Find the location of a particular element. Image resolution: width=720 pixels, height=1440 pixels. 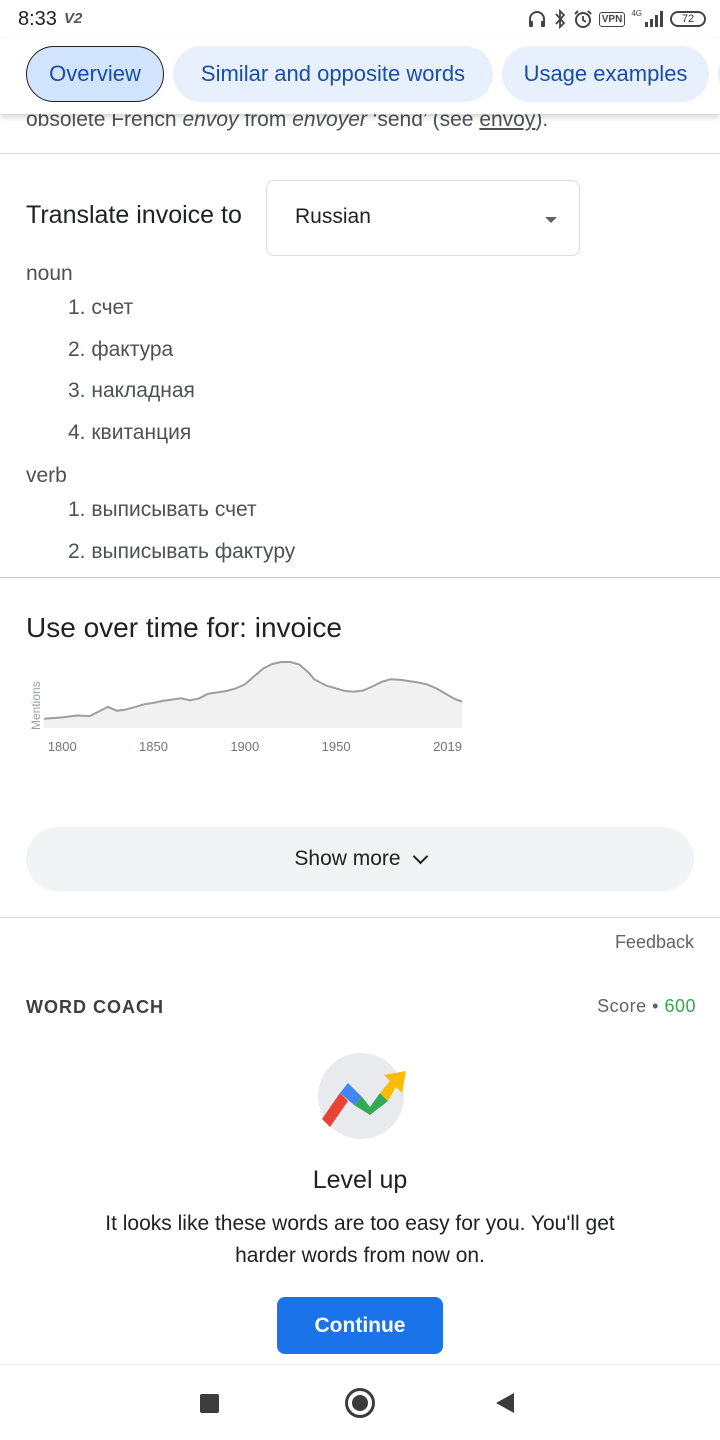

continue-button: Continue is located at coordinates (360, 1325).